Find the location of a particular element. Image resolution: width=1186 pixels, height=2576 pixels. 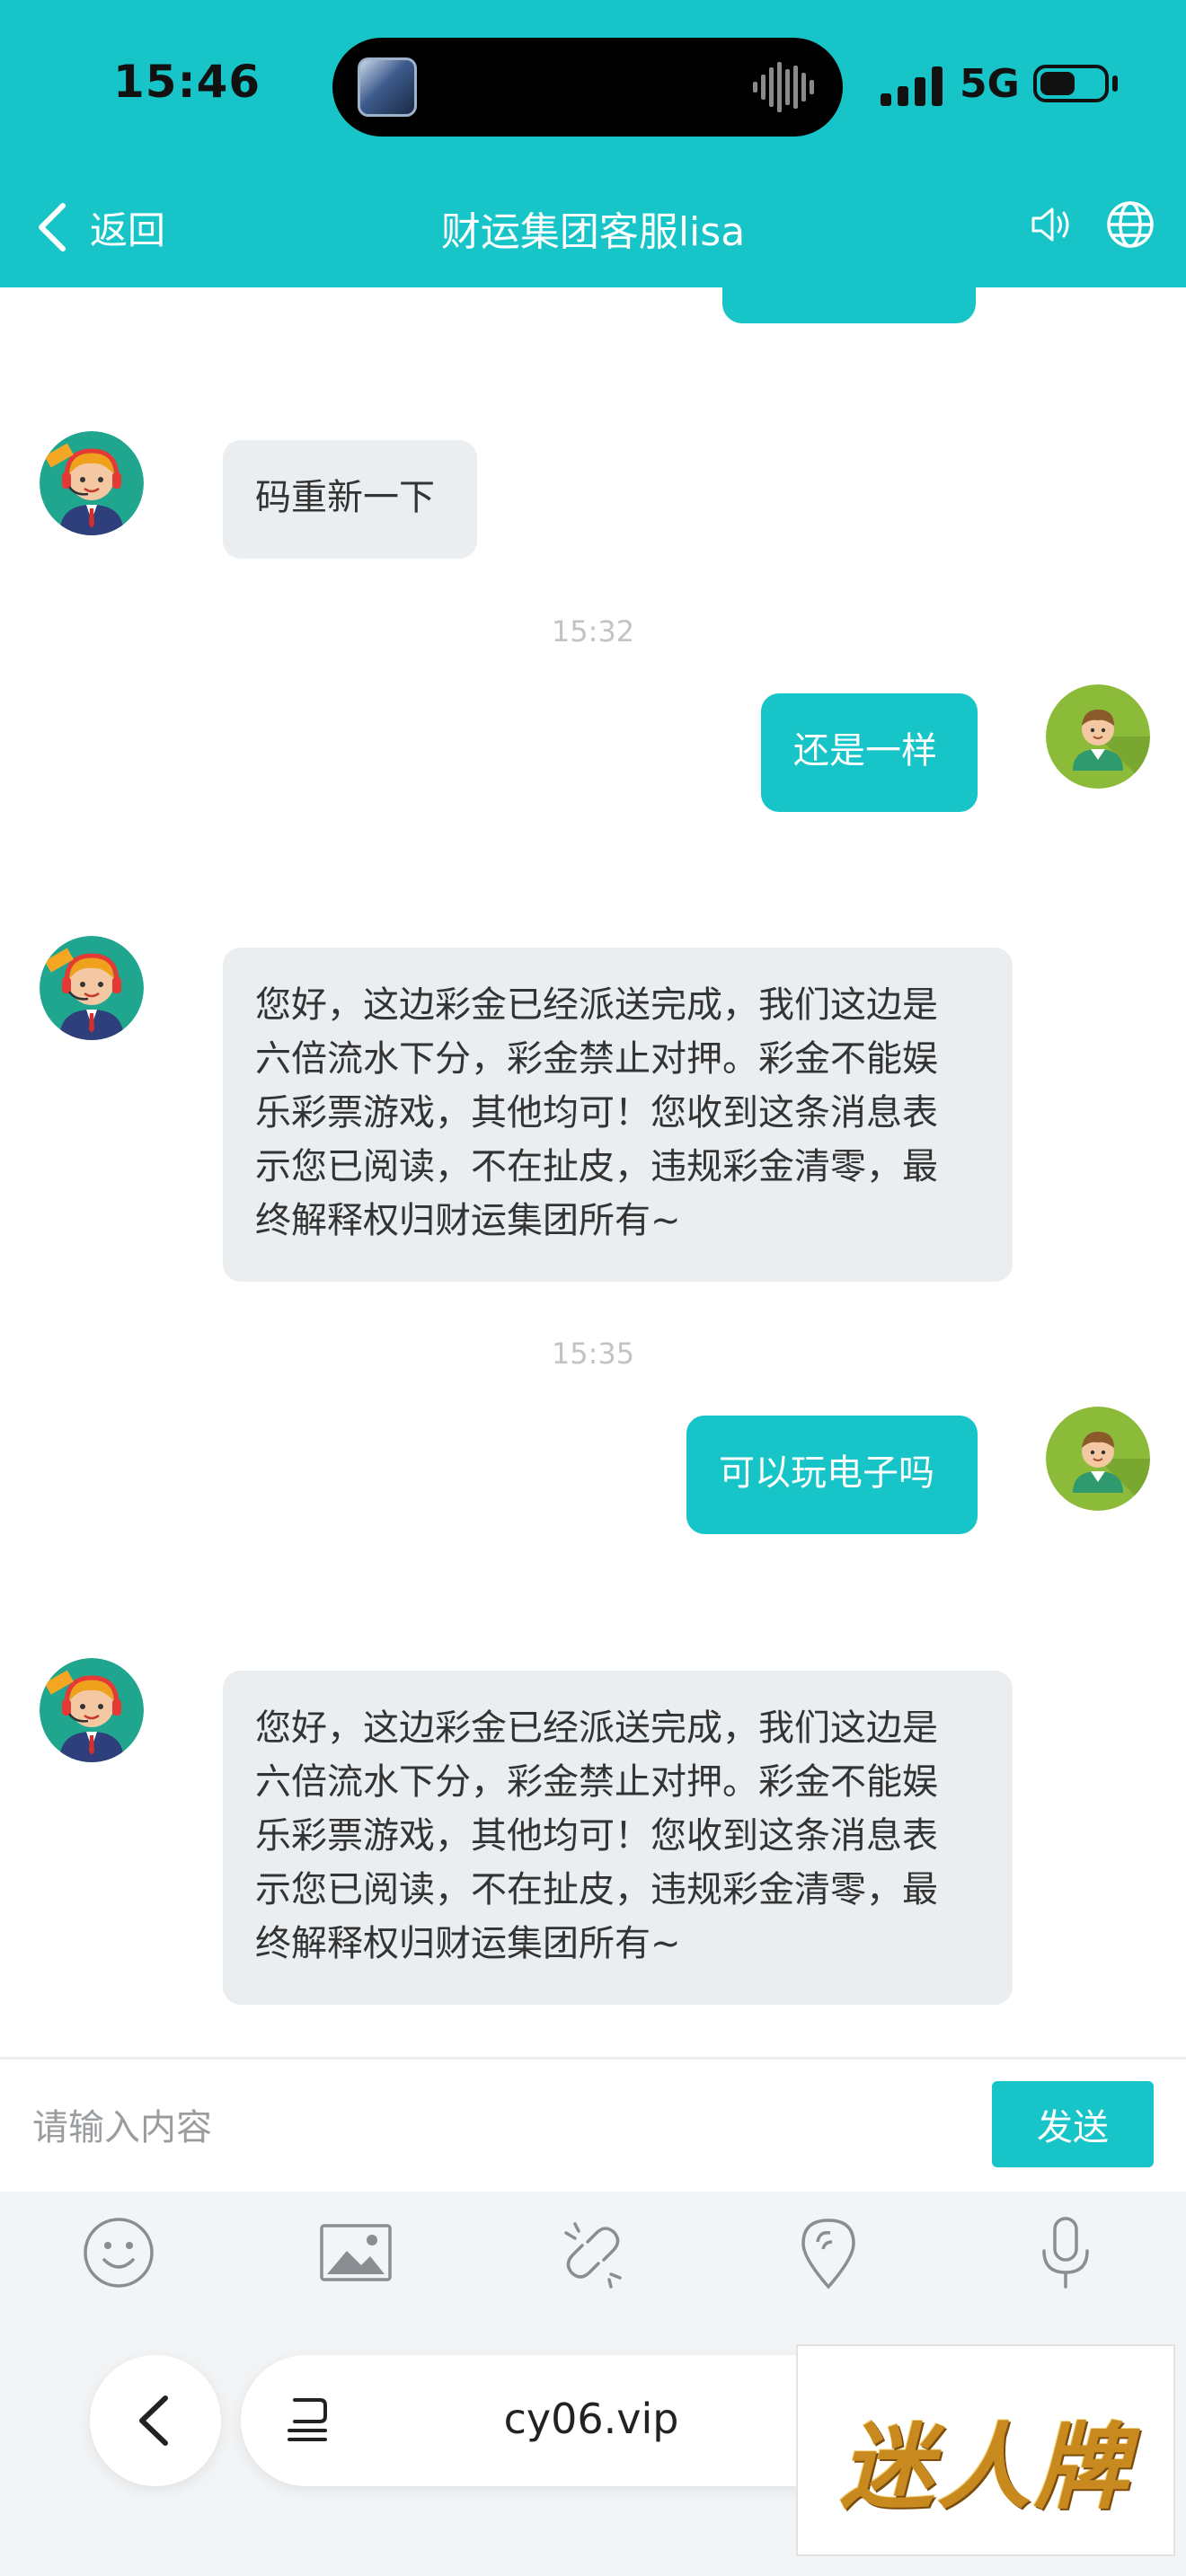

battery-tip is located at coordinates (1115, 83).